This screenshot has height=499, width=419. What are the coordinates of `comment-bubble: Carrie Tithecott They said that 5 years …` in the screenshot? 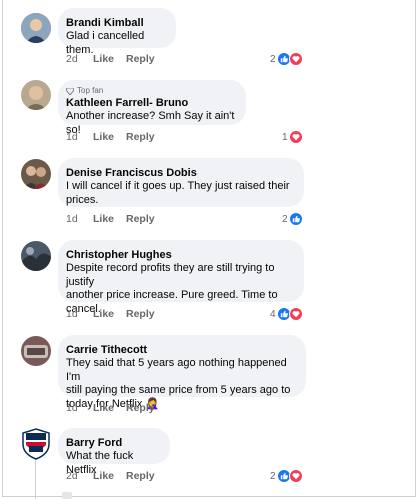 It's located at (182, 372).